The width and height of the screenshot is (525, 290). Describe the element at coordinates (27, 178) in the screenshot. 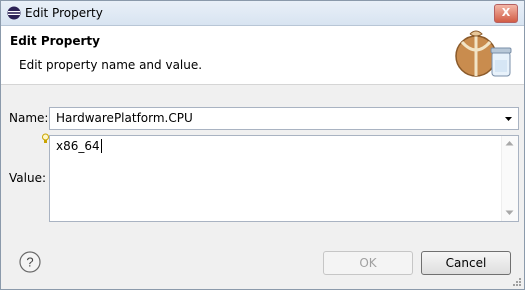

I see `value-label: Value:` at that location.